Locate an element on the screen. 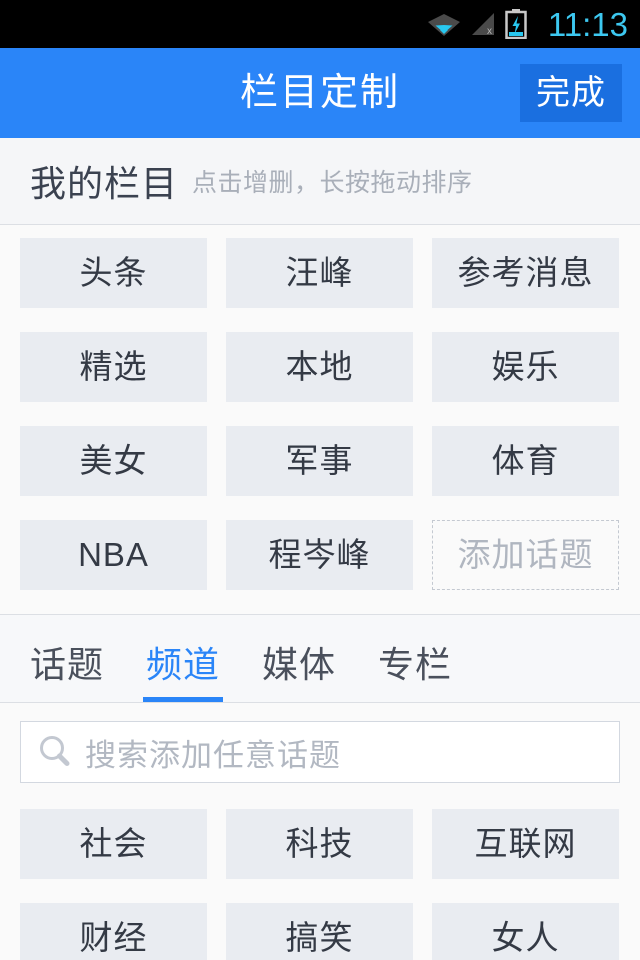 This screenshot has height=960, width=640. tab-topics: 话题 is located at coordinates (67, 669).